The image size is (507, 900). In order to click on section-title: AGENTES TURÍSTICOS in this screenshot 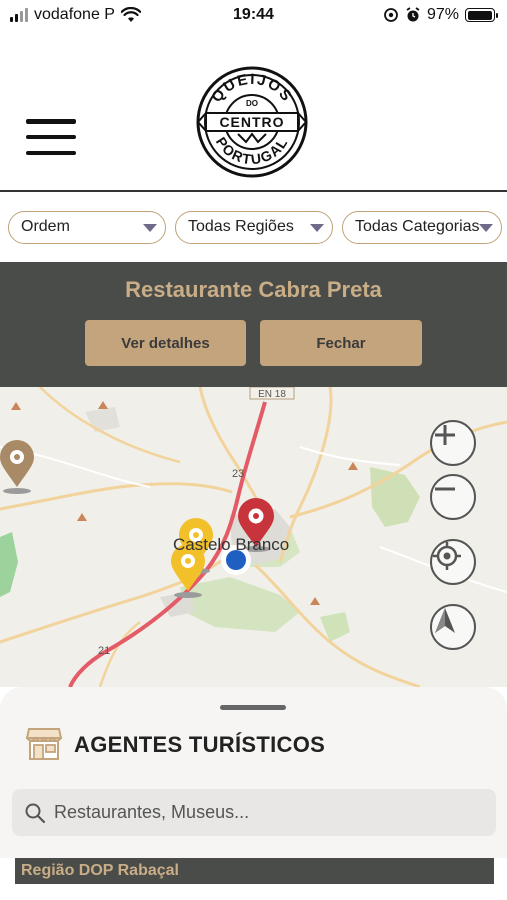, I will do `click(200, 744)`.